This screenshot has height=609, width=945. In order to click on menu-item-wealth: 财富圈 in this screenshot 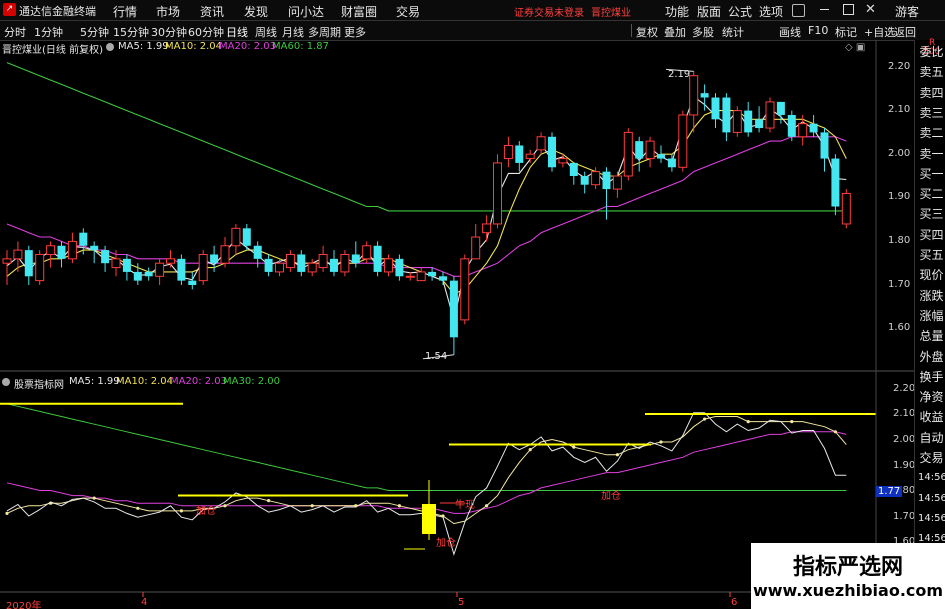, I will do `click(359, 11)`.